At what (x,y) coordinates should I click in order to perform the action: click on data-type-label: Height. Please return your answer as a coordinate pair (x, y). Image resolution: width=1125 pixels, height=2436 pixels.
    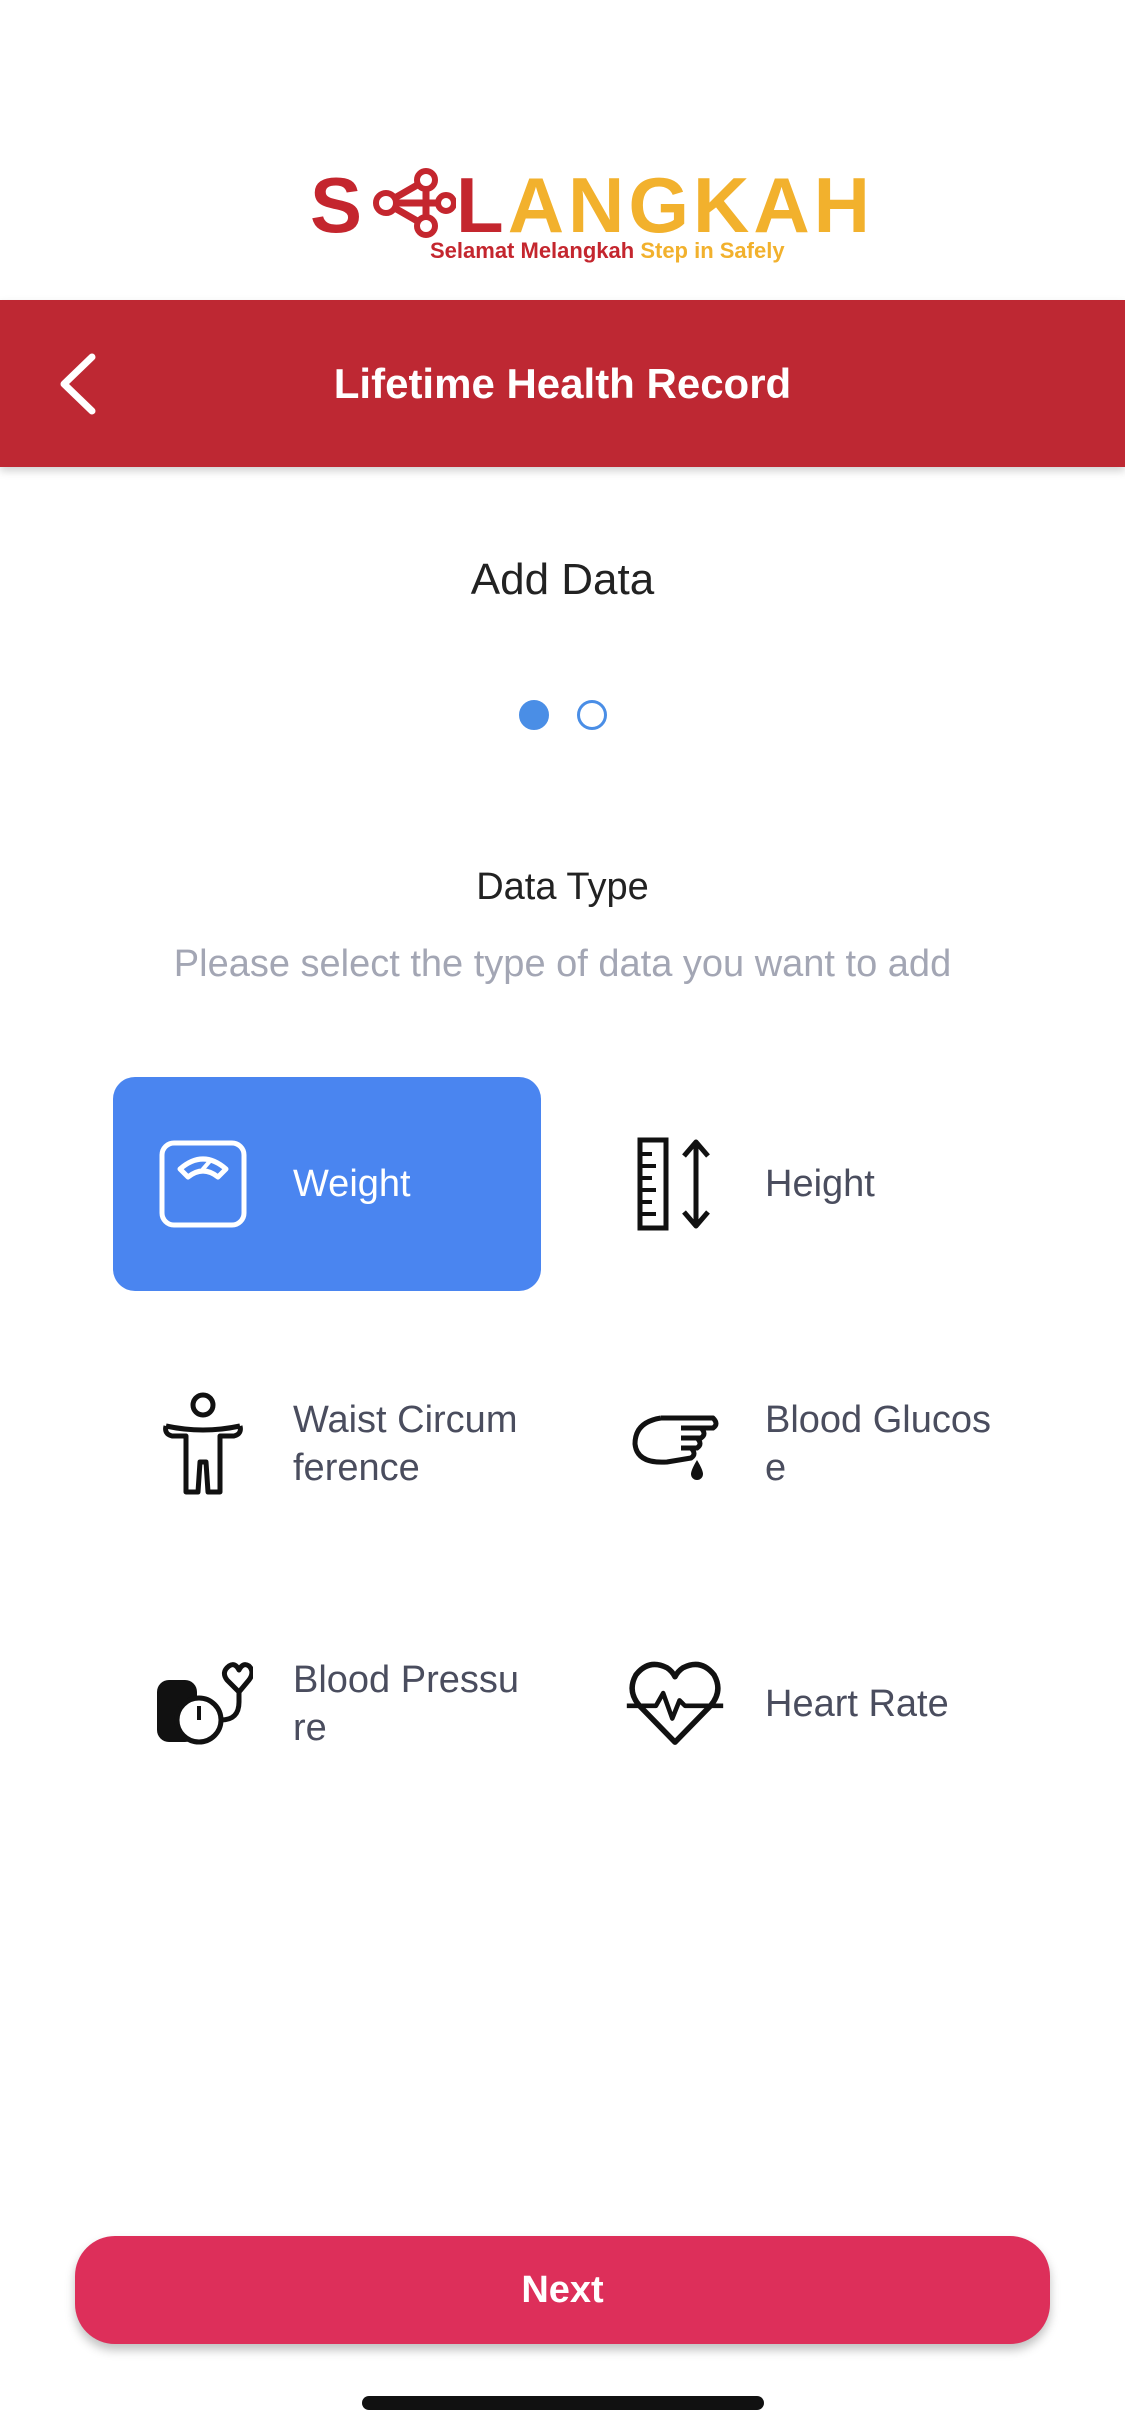
    Looking at the image, I should click on (820, 1184).